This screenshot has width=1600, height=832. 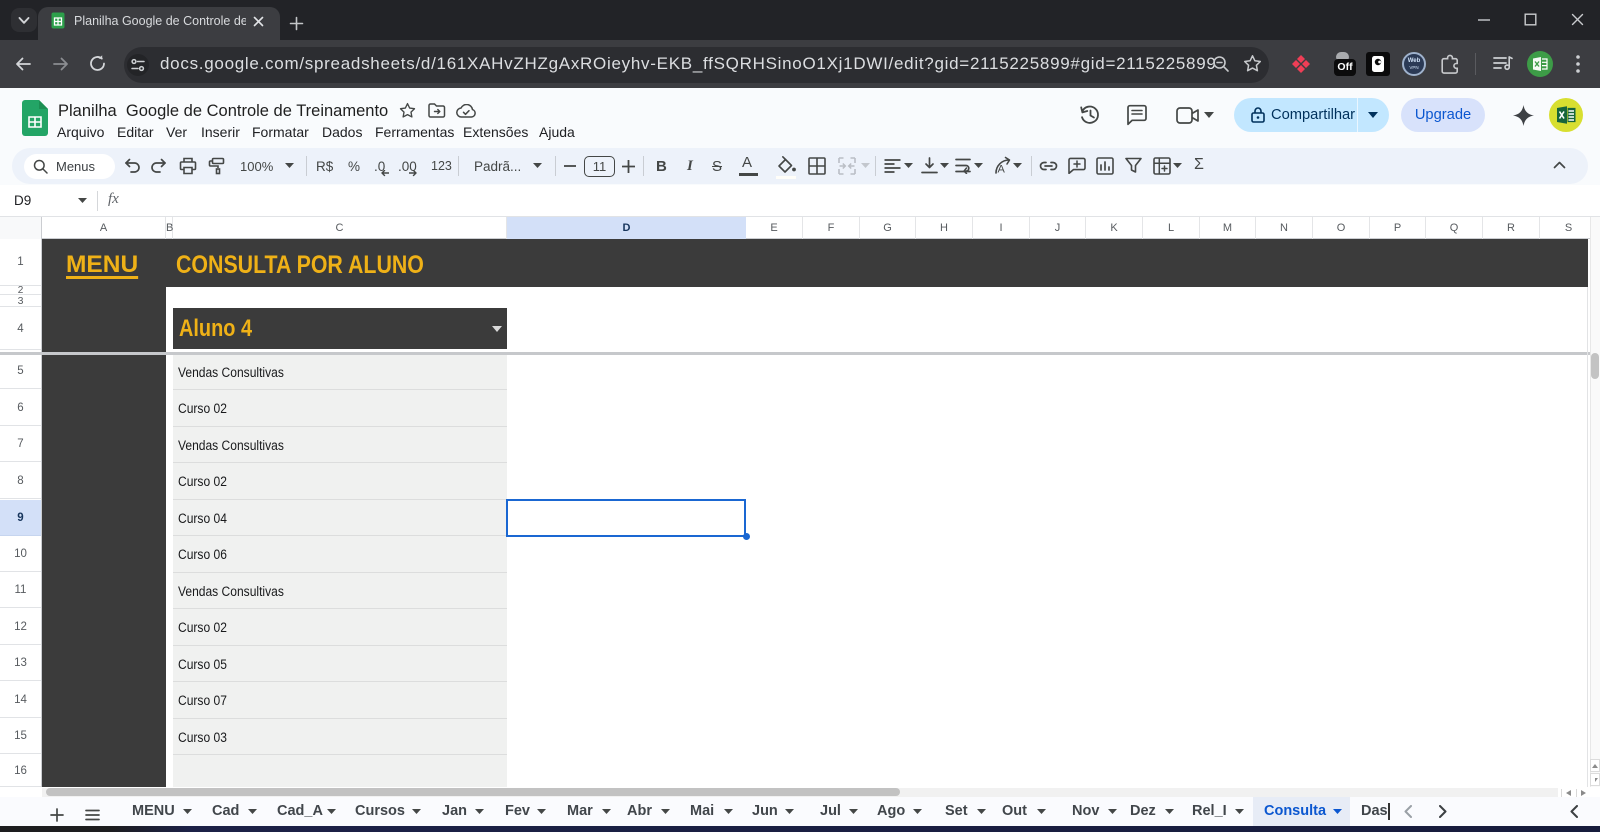 I want to click on svg-text: A, so click(x=1002, y=170).